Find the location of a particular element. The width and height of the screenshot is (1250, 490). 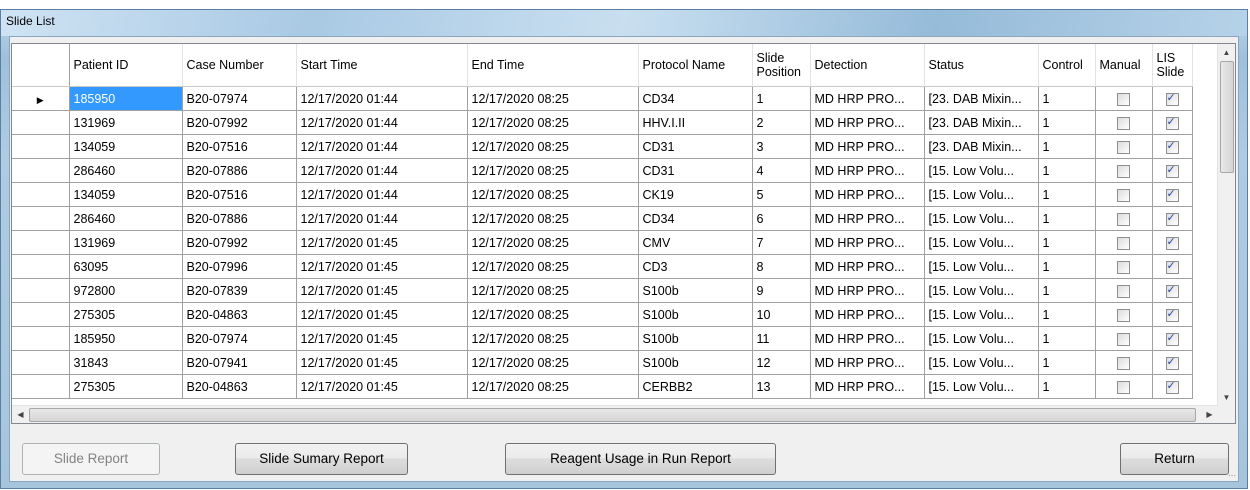

patient-id-cell: 63095 is located at coordinates (126, 266).